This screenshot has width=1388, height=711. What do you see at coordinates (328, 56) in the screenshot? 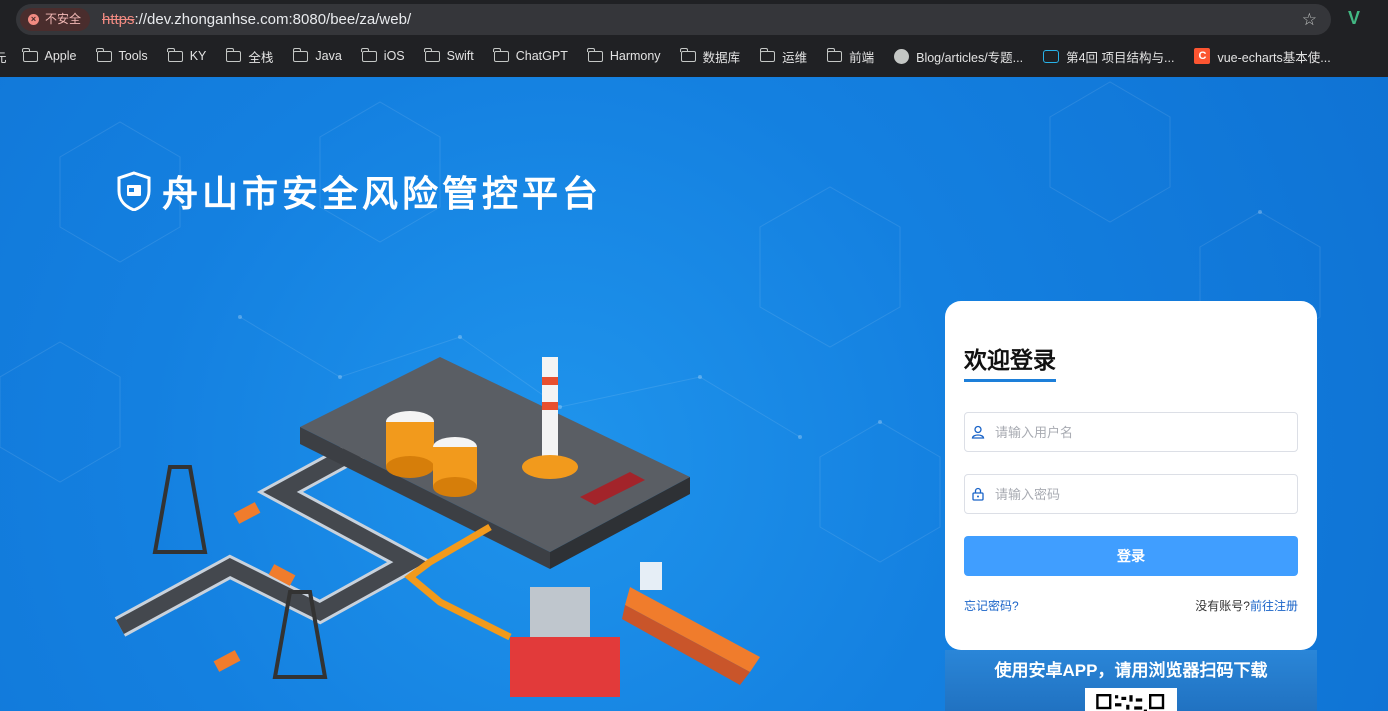
I see `bookmark-label: Java` at bounding box center [328, 56].